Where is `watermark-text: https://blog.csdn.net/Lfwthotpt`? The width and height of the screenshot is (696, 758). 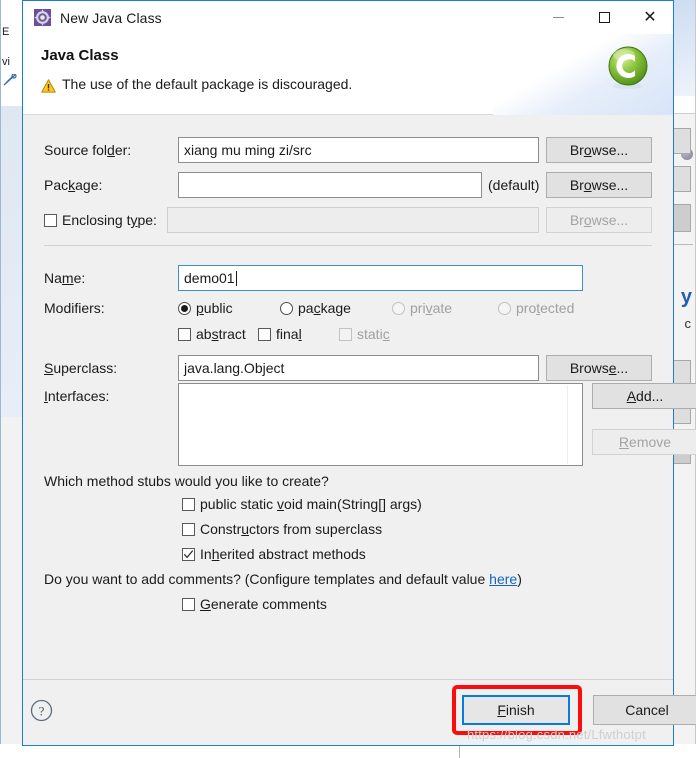
watermark-text: https://blog.csdn.net/Lfwthotpt is located at coordinates (556, 734).